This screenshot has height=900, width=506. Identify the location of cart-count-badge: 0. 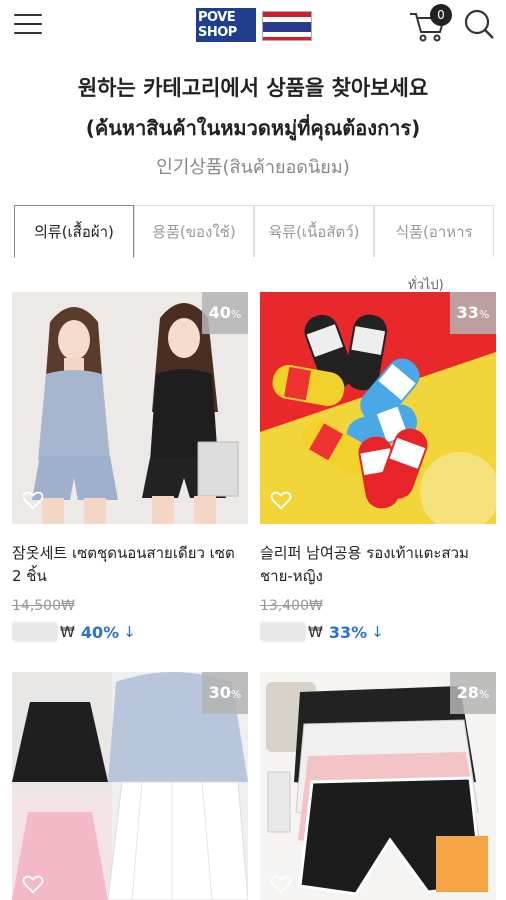
(441, 15).